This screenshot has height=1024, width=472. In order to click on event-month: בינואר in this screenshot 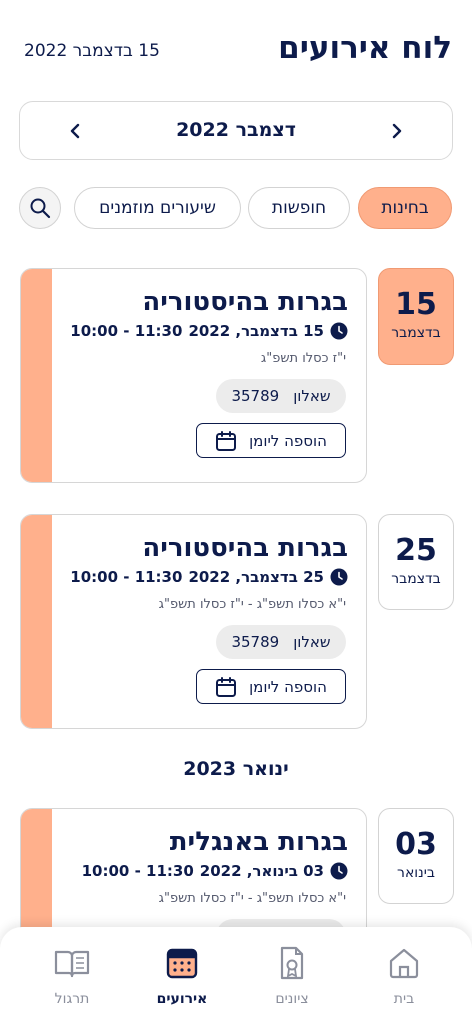, I will do `click(416, 873)`.